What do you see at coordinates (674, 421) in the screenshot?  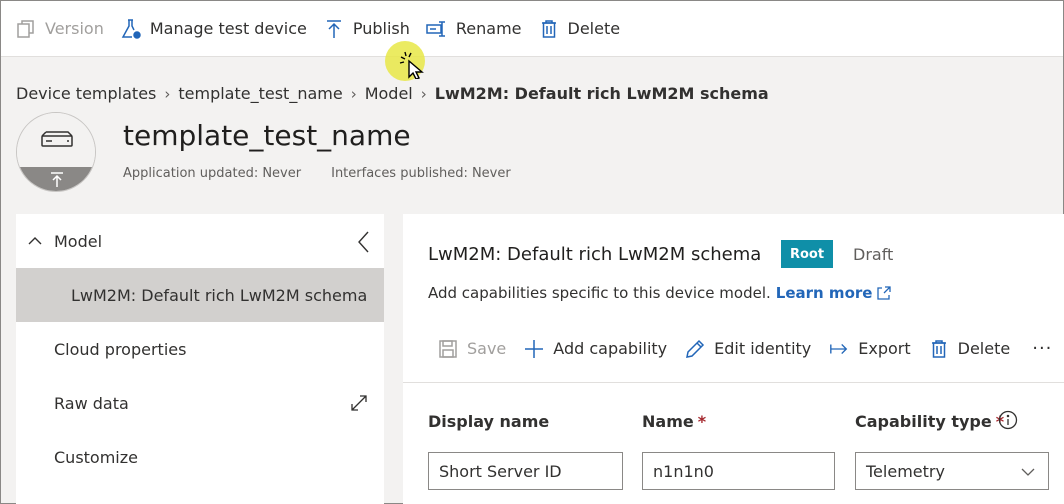 I see `name-label: Name *` at bounding box center [674, 421].